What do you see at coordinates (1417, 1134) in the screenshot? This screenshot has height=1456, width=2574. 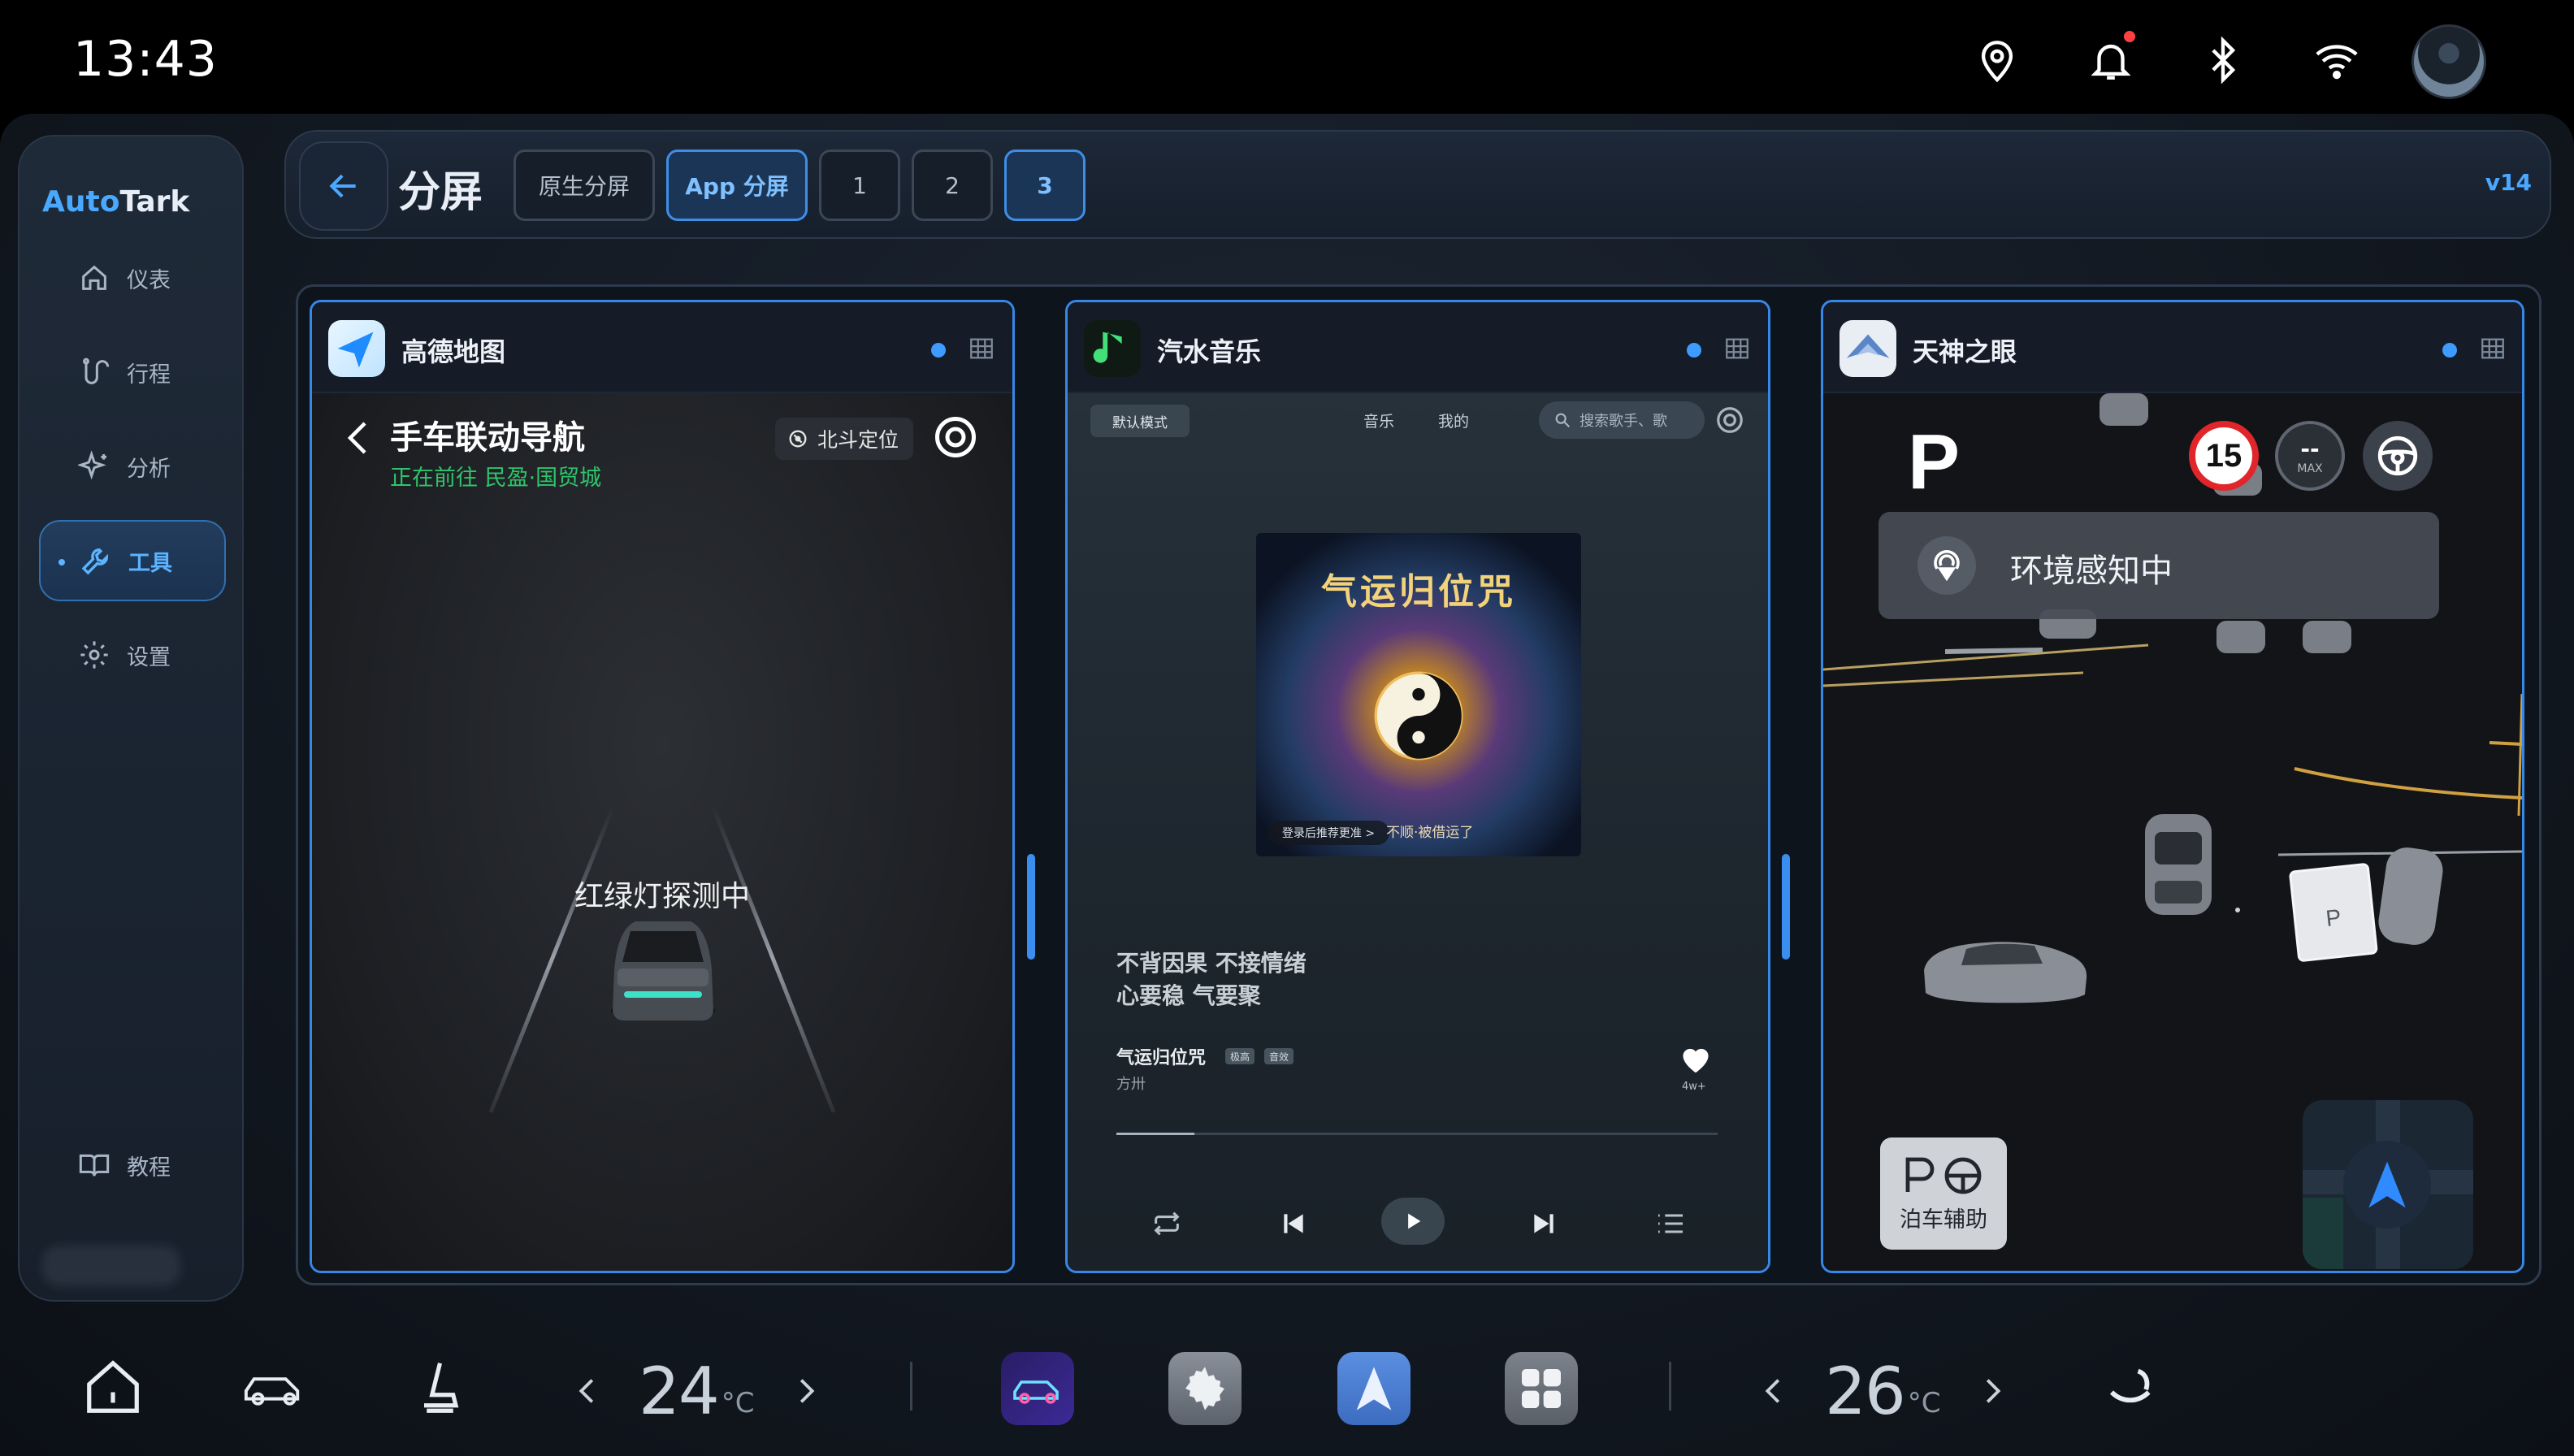 I see `progress-bar` at bounding box center [1417, 1134].